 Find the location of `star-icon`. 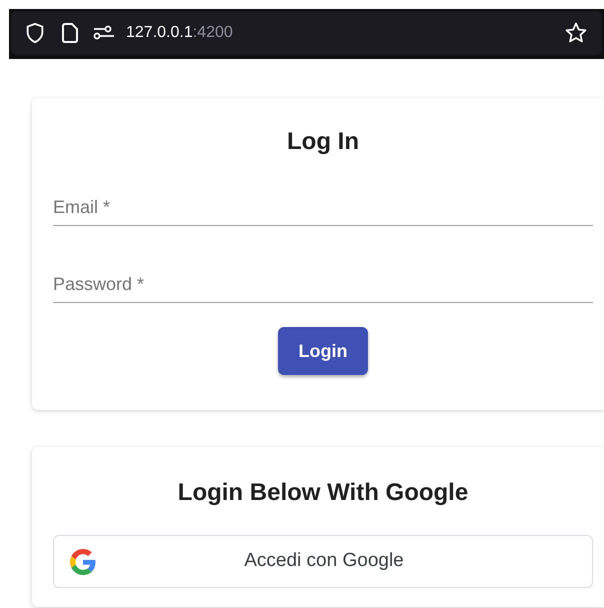

star-icon is located at coordinates (576, 33).